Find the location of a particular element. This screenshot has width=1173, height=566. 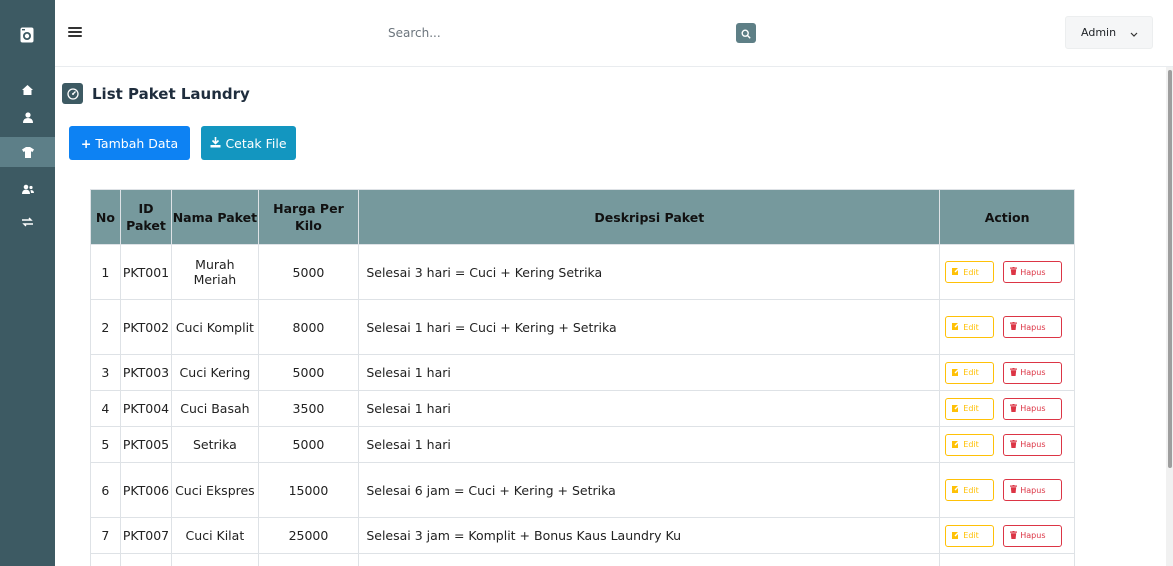

topbar: Admin is located at coordinates (614, 33).